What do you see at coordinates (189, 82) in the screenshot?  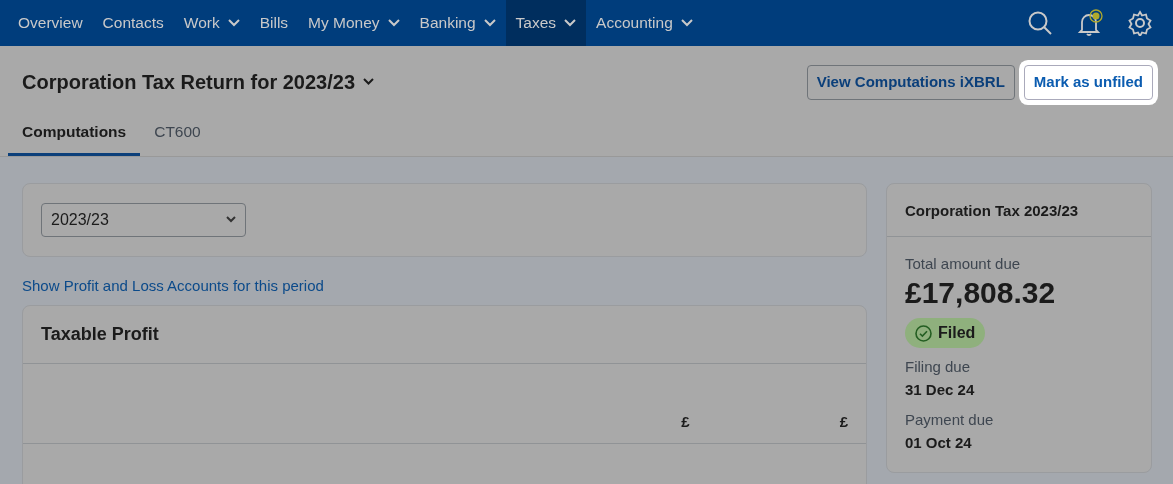 I see `page-title: Corporation Tax Return for 2023/23` at bounding box center [189, 82].